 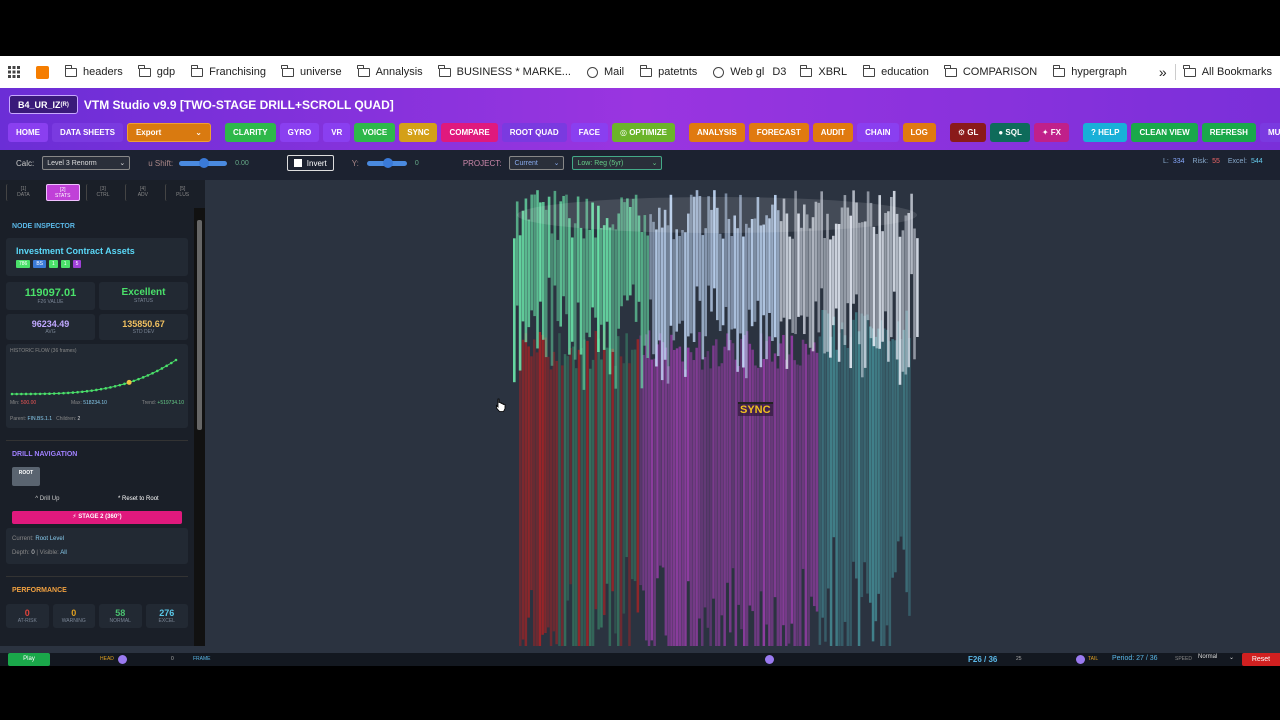 I want to click on toolbar-button-data-sheets: DATA SHEETS, so click(x=87, y=132).